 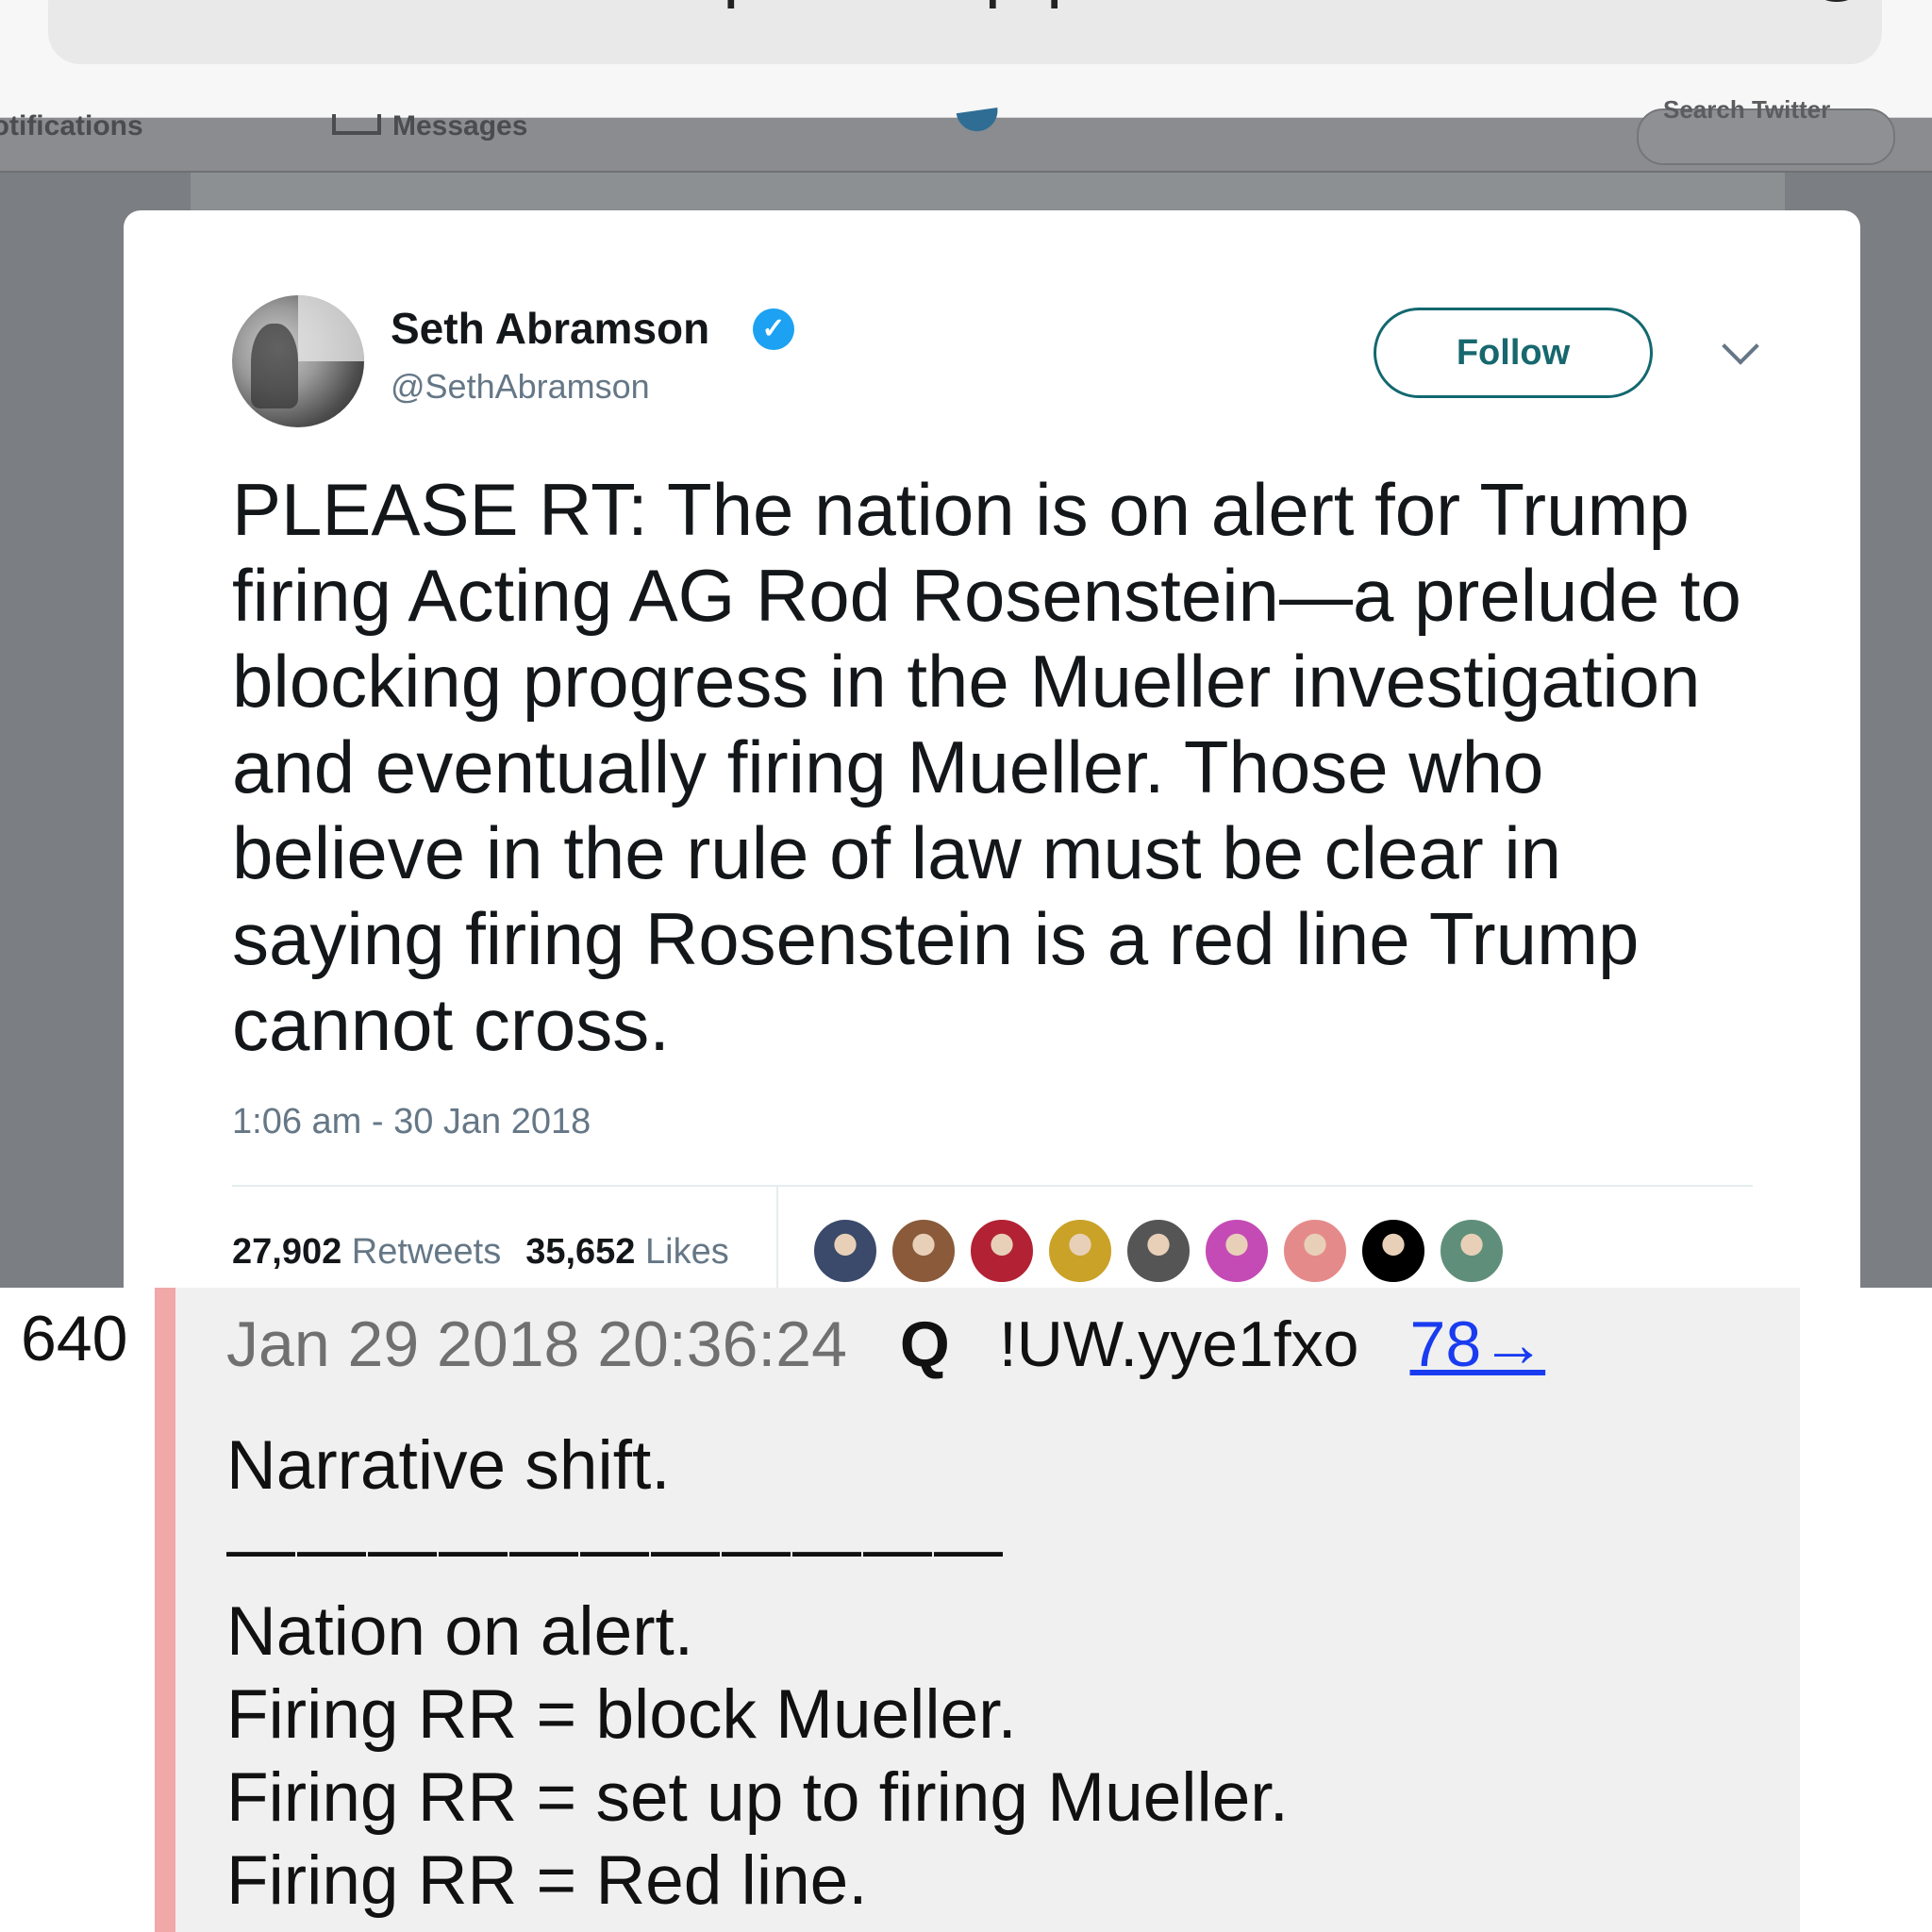 What do you see at coordinates (412, 1122) in the screenshot?
I see `tweet-timestamp: 1:06 am - 30 Jan 2018` at bounding box center [412, 1122].